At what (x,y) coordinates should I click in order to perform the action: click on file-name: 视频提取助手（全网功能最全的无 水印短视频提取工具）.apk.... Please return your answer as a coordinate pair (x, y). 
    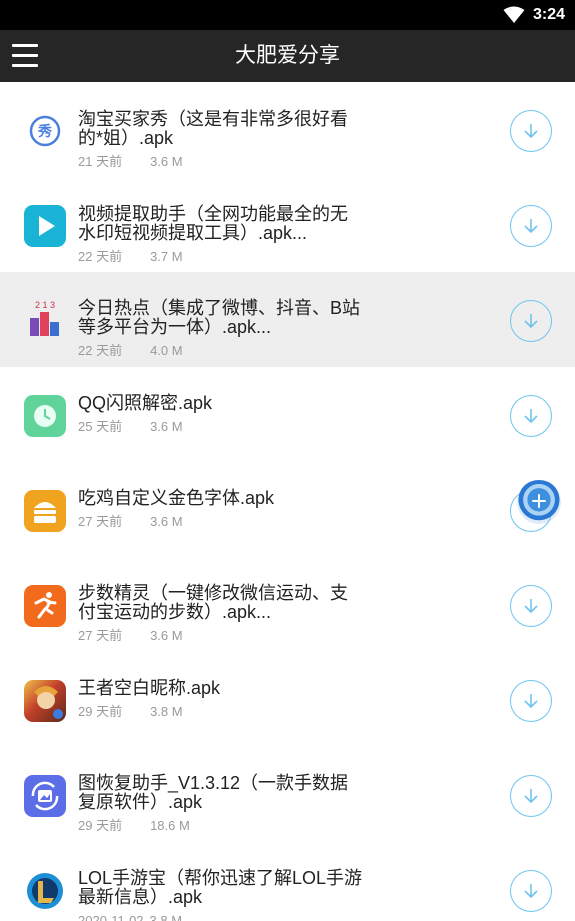
    Looking at the image, I should click on (213, 223).